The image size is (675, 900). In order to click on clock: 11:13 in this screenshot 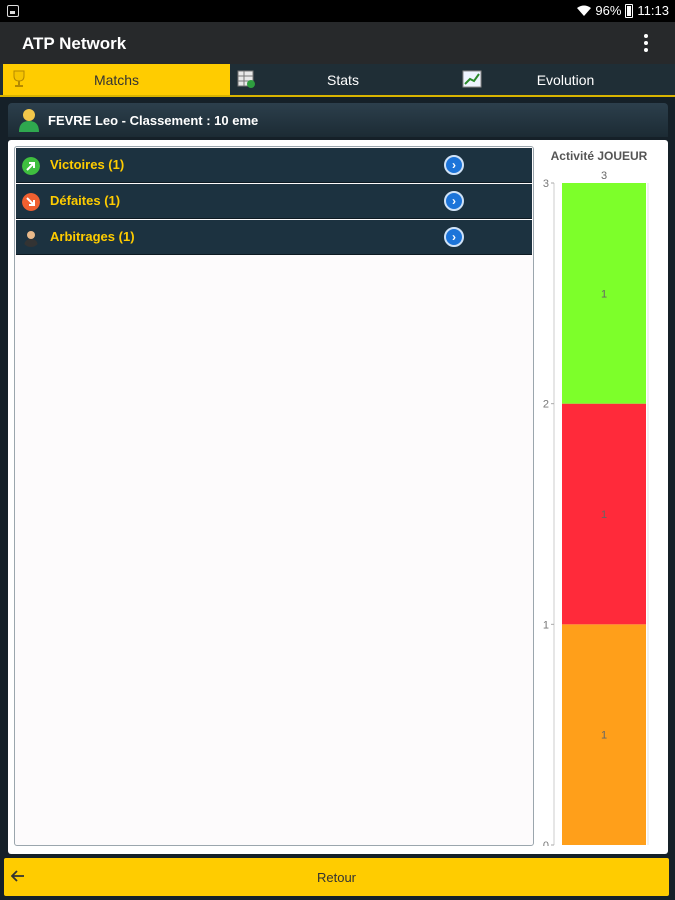, I will do `click(653, 10)`.